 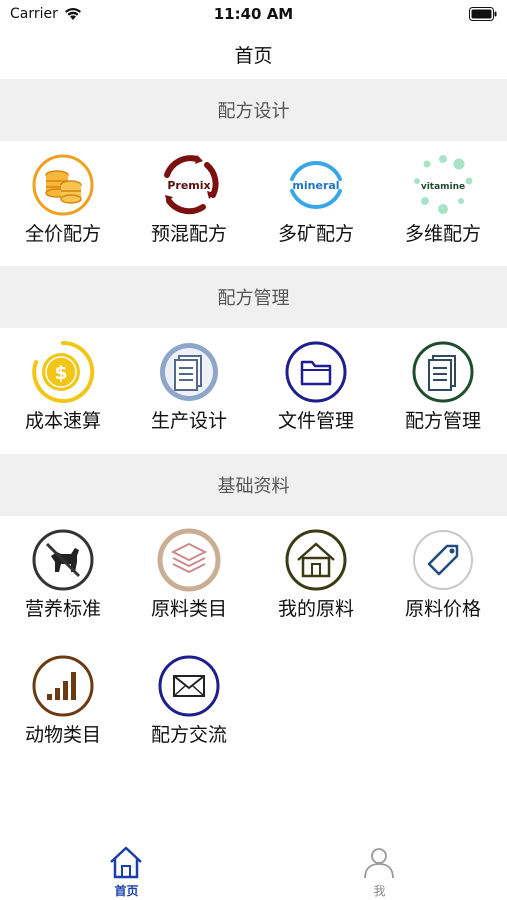 I want to click on tile-file-management: 文件管理, so click(x=316, y=391).